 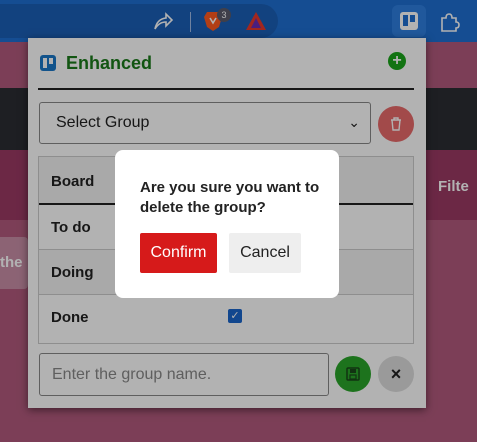 What do you see at coordinates (178, 253) in the screenshot?
I see `confirm-button: Confirm` at bounding box center [178, 253].